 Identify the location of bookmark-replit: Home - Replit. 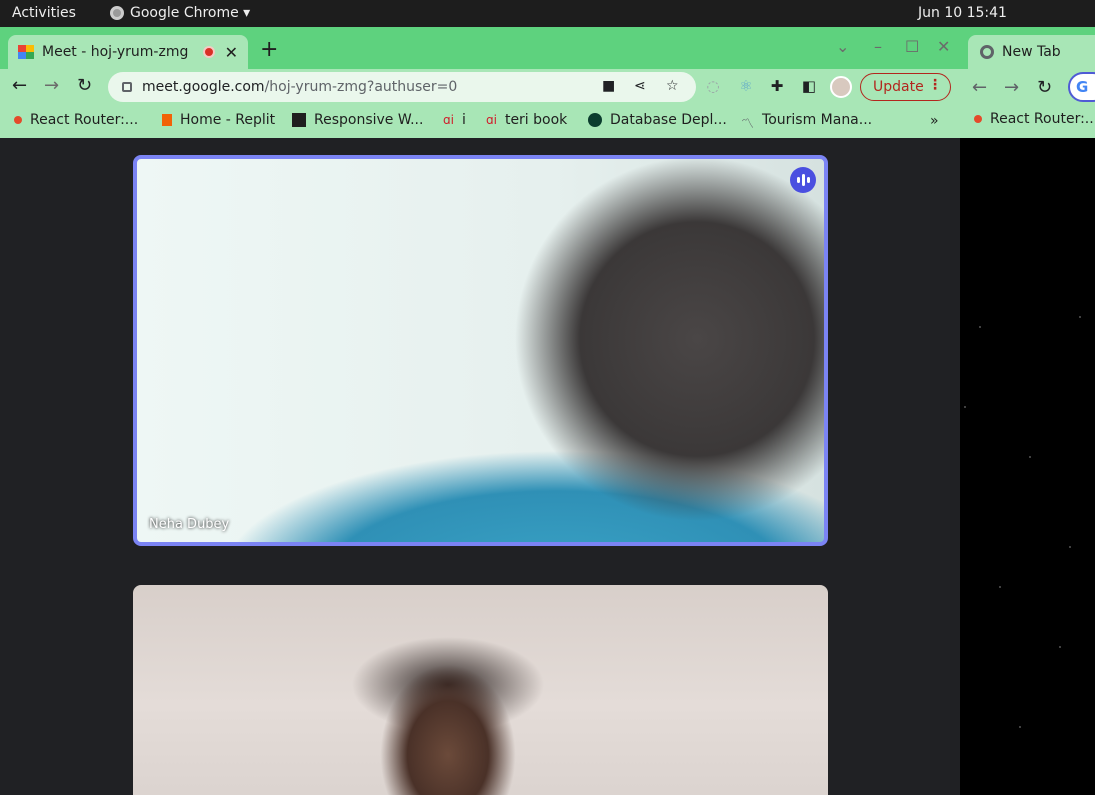
(218, 120).